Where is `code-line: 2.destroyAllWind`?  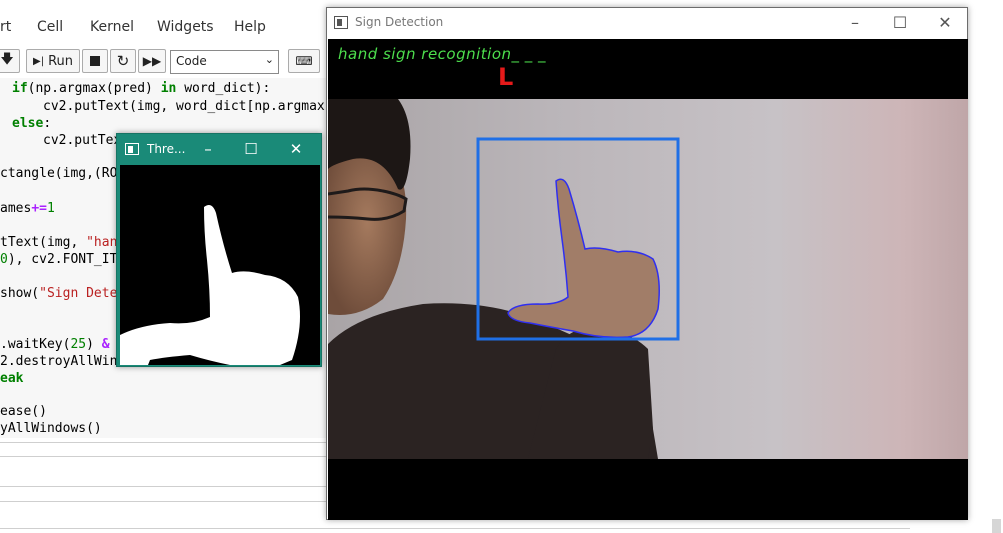
code-line: 2.destroyAllWind is located at coordinates (63, 361).